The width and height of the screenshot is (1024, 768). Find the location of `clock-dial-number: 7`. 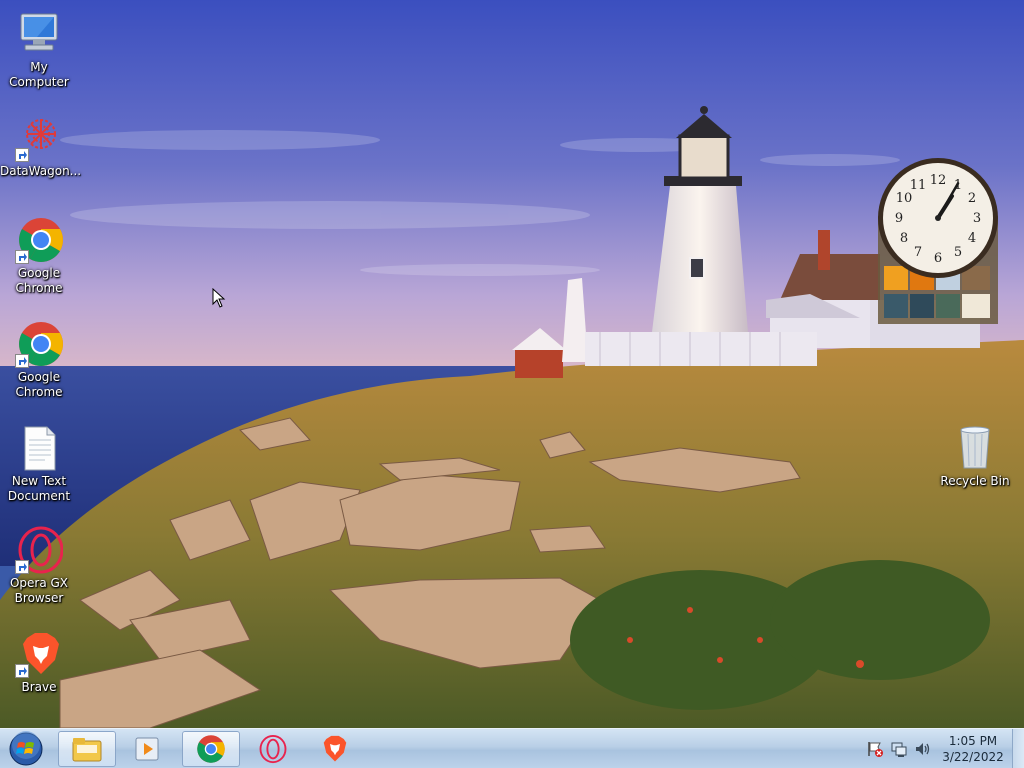

clock-dial-number: 7 is located at coordinates (918, 252).